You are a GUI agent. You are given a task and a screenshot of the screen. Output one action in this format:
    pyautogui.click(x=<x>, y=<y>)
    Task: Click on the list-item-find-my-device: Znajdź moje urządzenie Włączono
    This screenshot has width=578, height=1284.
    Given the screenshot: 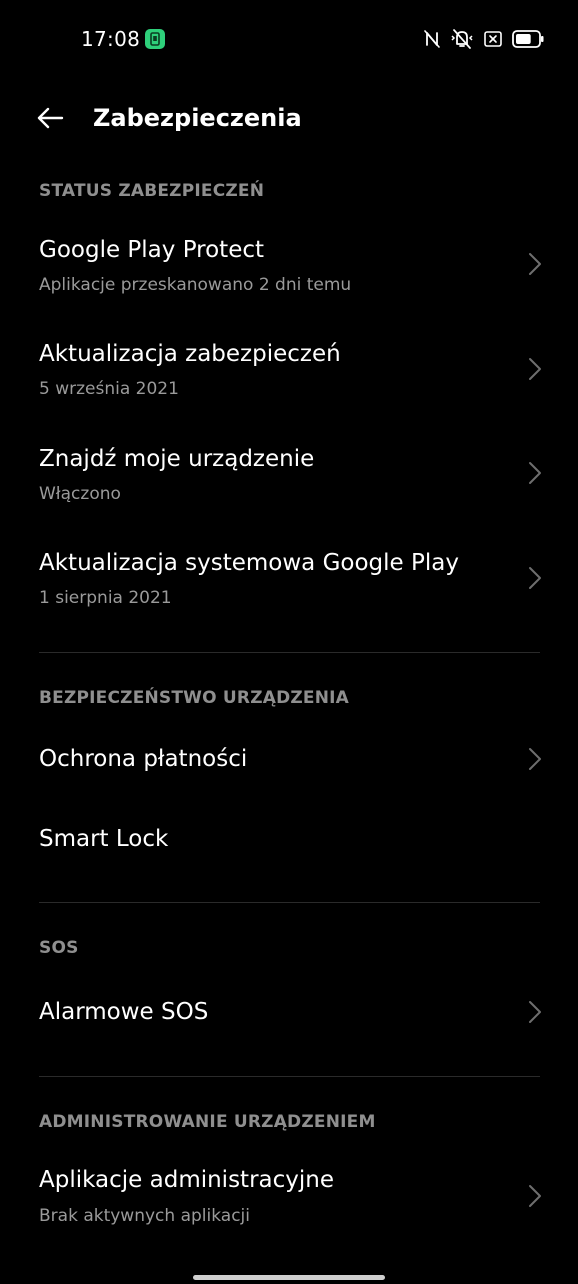 What is the action you would take?
    pyautogui.click(x=289, y=480)
    